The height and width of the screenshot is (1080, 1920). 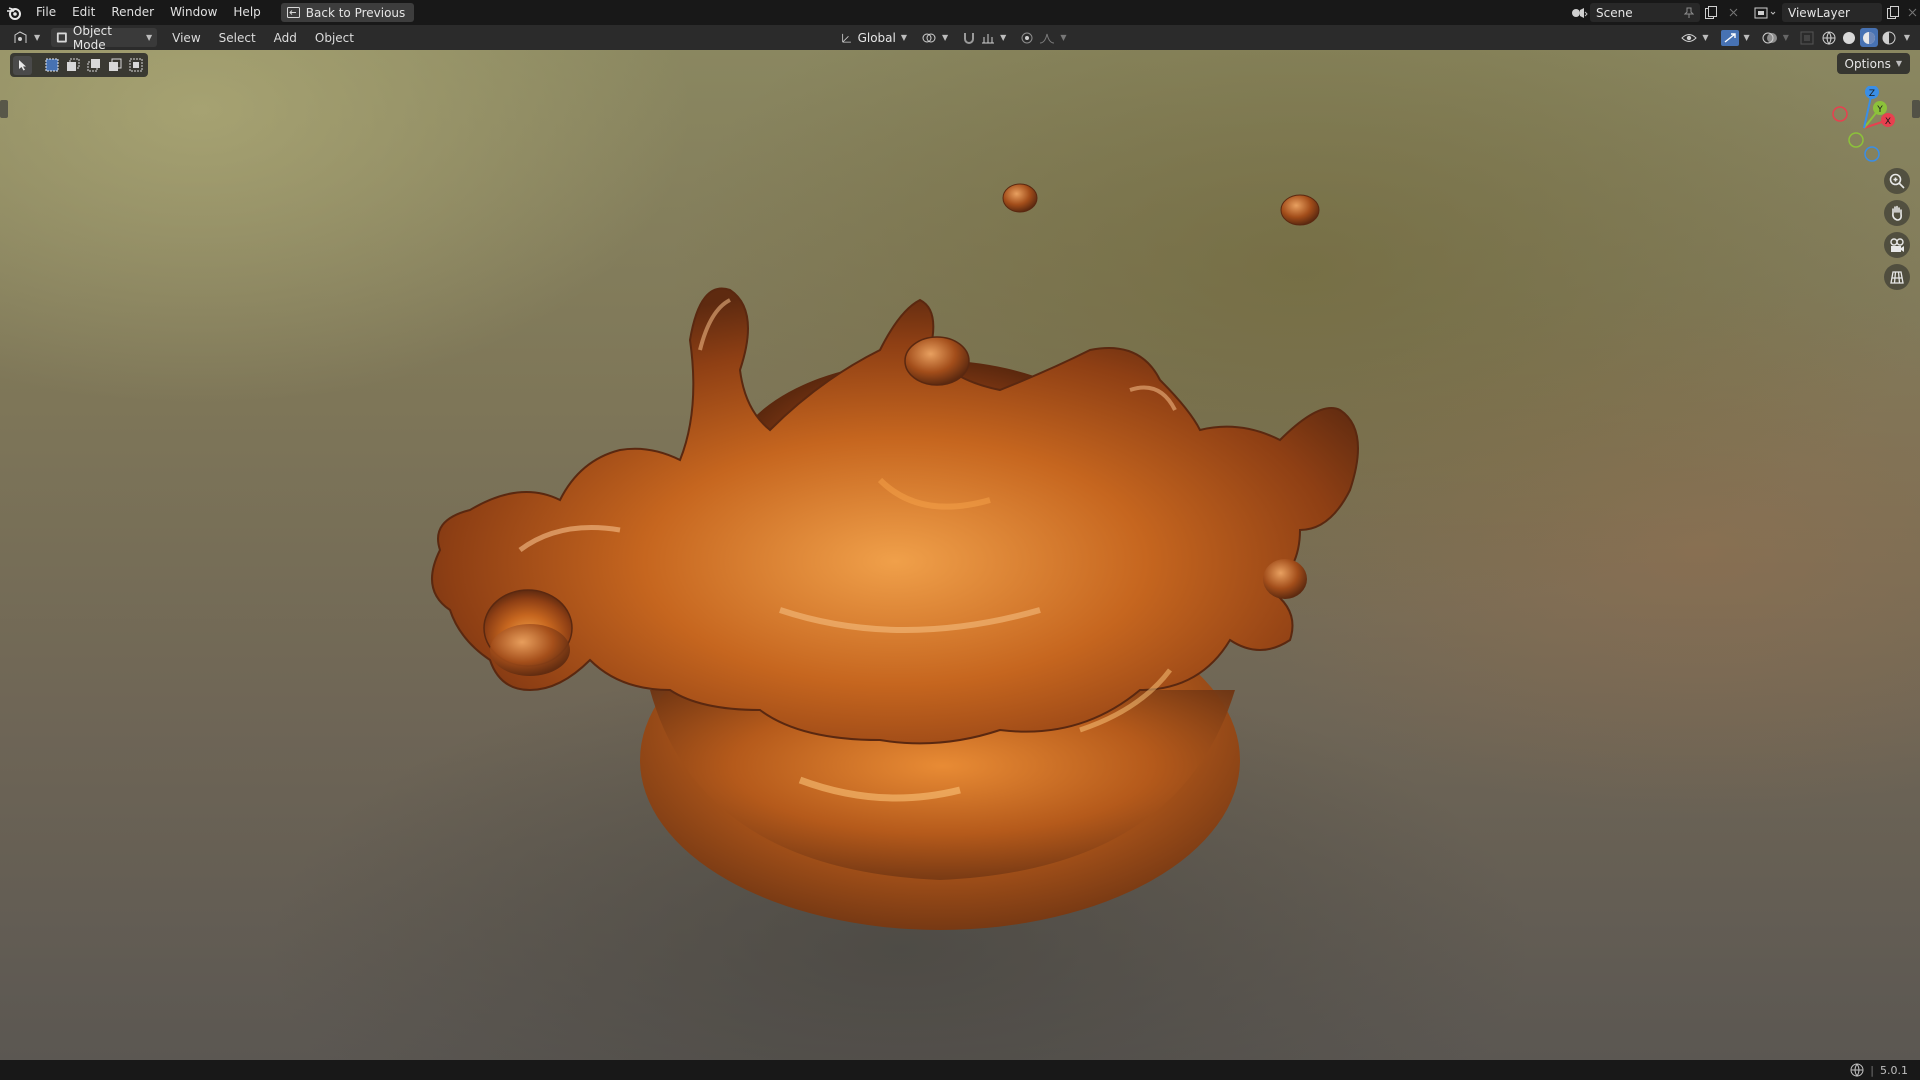 I want to click on delete-scene-icon, so click(x=1733, y=12).